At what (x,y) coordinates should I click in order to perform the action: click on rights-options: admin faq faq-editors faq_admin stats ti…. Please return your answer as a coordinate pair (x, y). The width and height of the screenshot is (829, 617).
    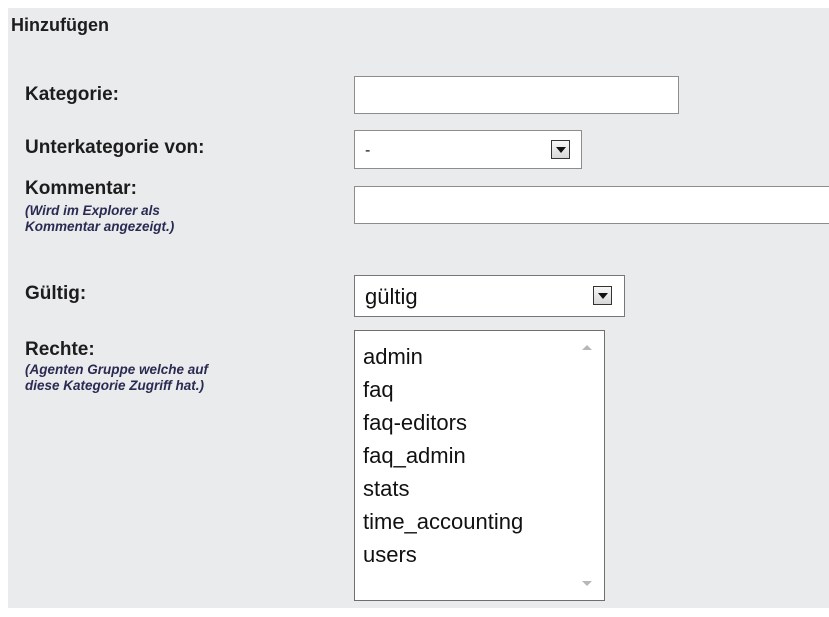
    Looking at the image, I should click on (443, 455).